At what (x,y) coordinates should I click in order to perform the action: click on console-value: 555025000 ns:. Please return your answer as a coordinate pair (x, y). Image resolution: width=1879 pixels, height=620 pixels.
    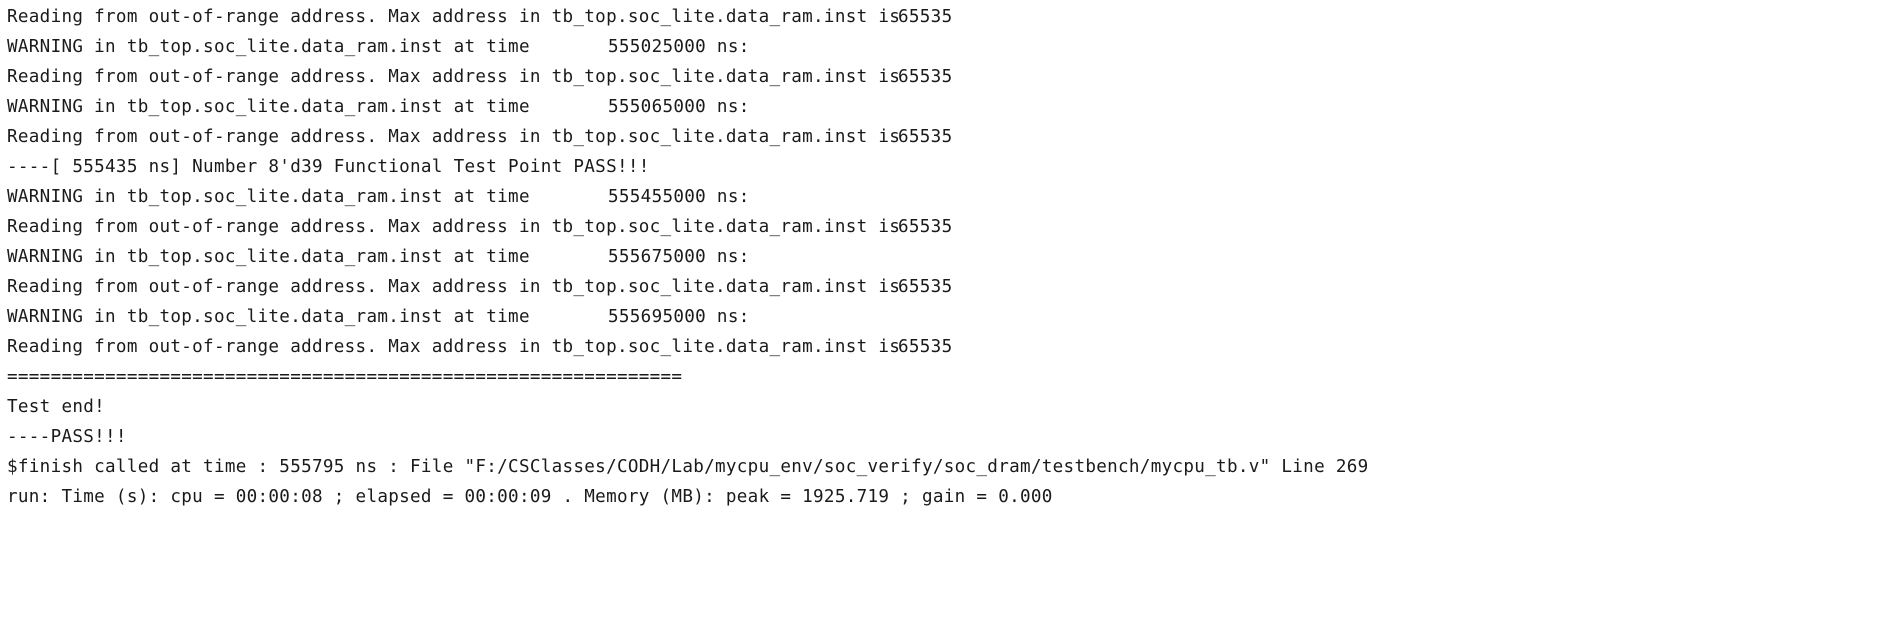
    Looking at the image, I should click on (679, 47).